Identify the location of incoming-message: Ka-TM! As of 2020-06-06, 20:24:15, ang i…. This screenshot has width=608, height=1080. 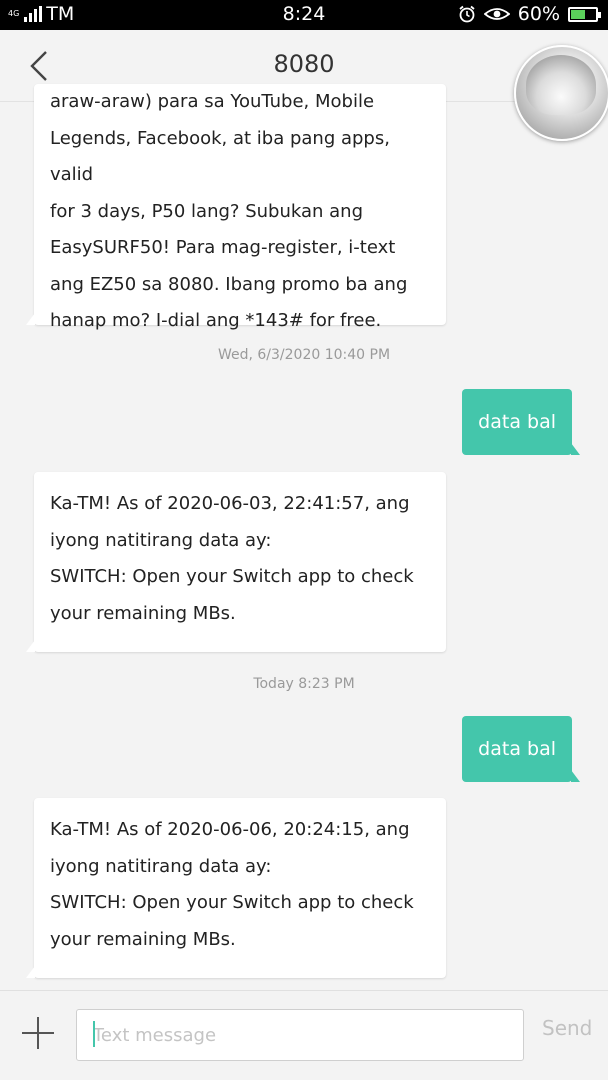
(236, 888).